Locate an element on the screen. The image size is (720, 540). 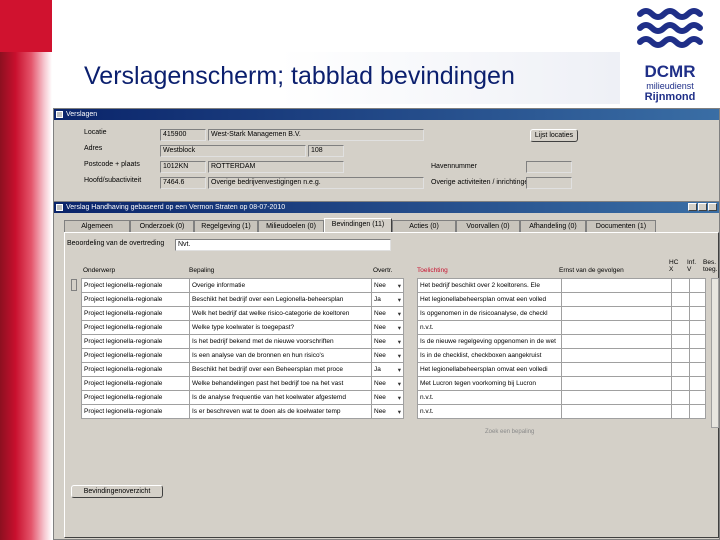
tab-acties: Acties (0) is located at coordinates (424, 226).